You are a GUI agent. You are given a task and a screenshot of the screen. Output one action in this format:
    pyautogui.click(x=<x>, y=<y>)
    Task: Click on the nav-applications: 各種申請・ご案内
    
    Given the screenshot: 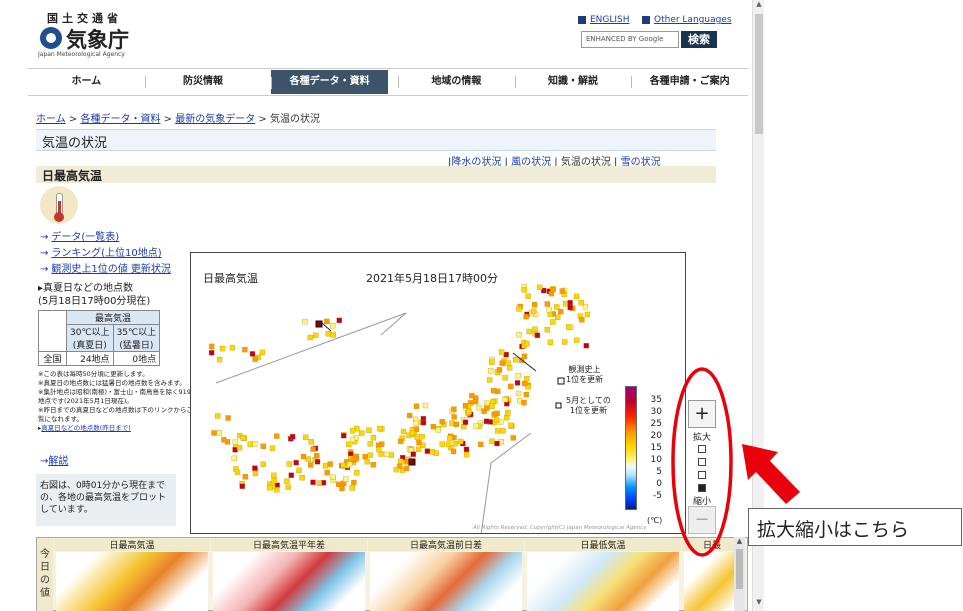 What is the action you would take?
    pyautogui.click(x=689, y=82)
    